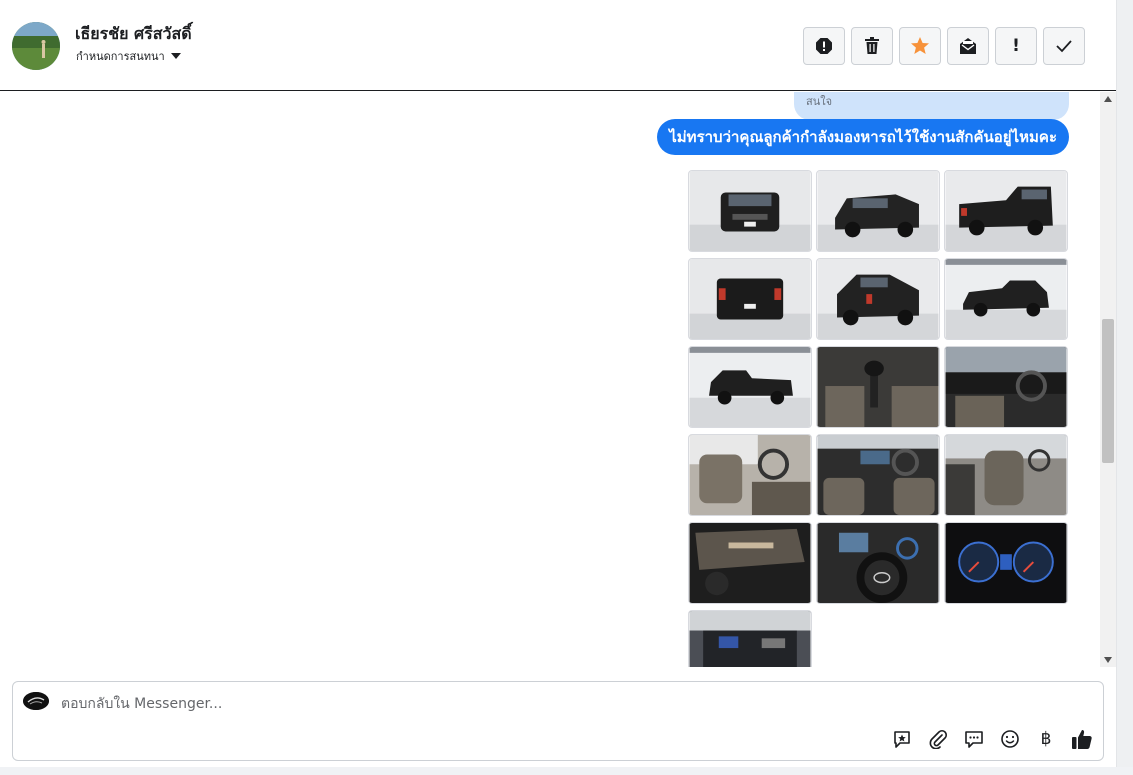 The image size is (1133, 775). Describe the element at coordinates (878, 387) in the screenshot. I see `car-photo-gear-shift` at that location.